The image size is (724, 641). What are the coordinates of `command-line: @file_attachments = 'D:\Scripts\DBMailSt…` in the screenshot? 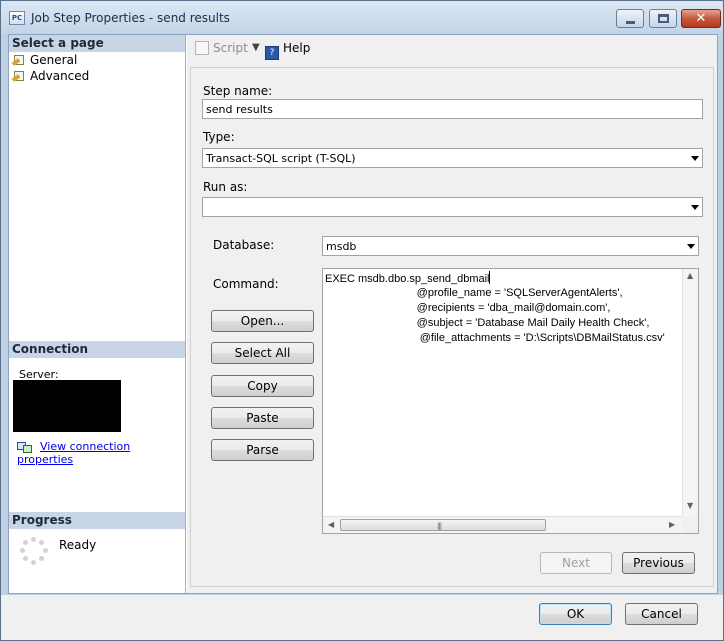 It's located at (495, 338).